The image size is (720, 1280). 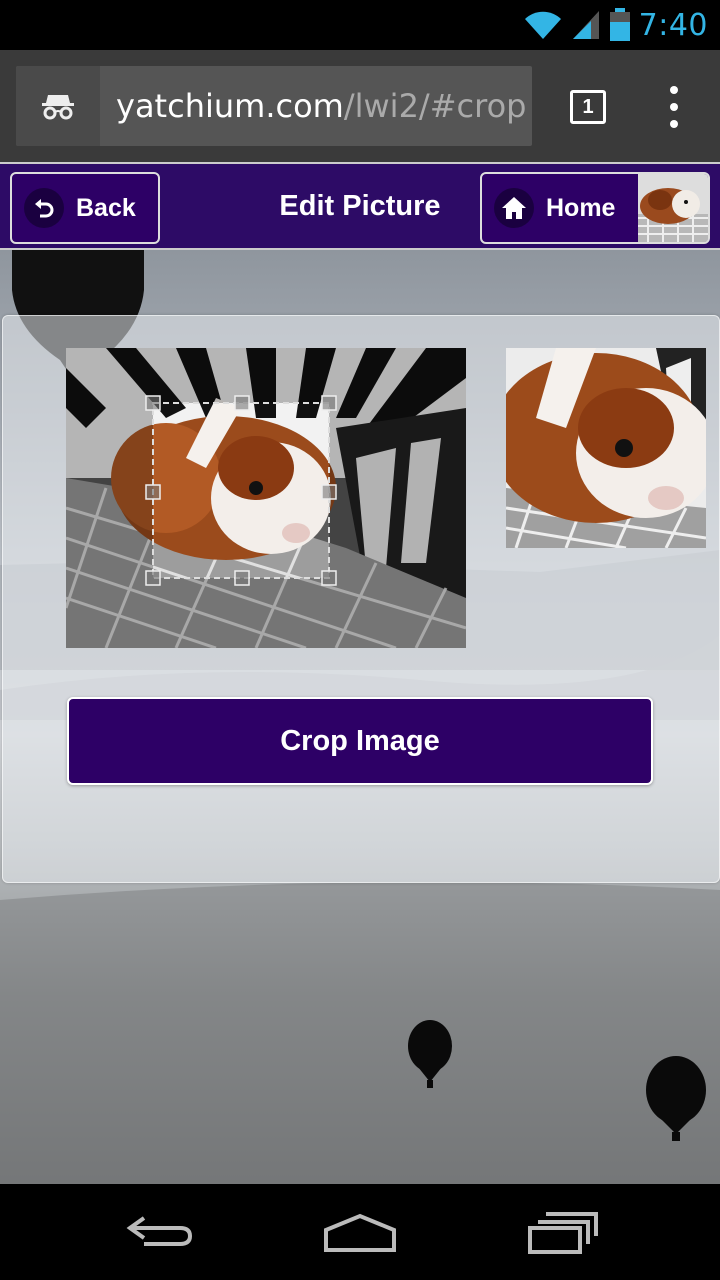 I want to click on address-bar: yatchium.com/lwi2/#crop, so click(x=274, y=106).